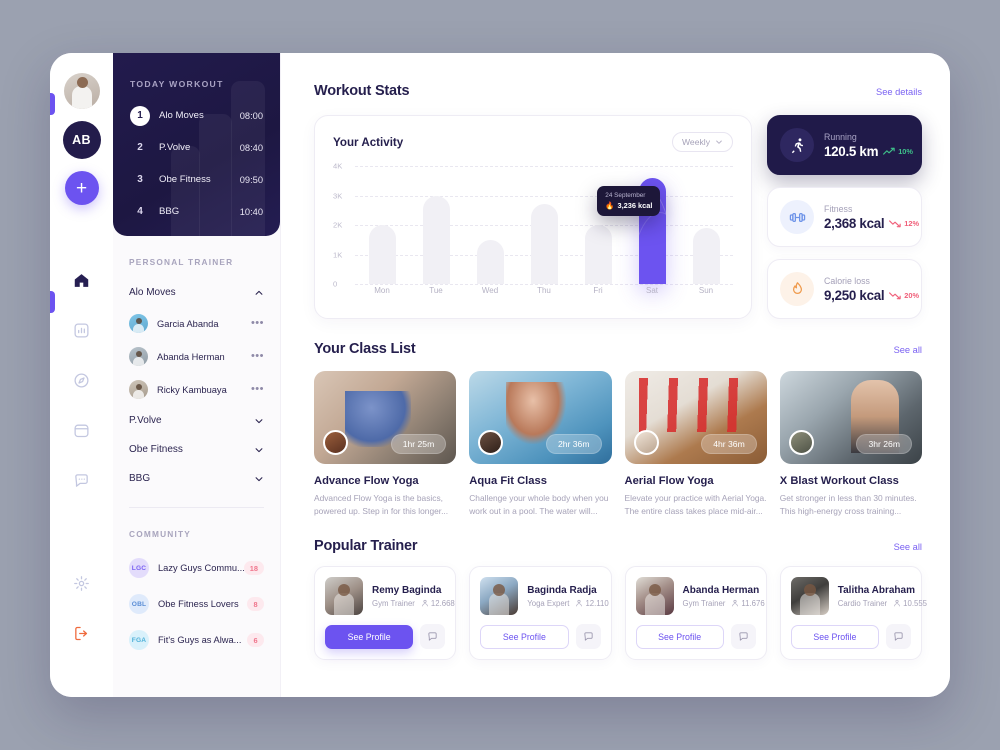  I want to click on person-icon, so click(735, 603).